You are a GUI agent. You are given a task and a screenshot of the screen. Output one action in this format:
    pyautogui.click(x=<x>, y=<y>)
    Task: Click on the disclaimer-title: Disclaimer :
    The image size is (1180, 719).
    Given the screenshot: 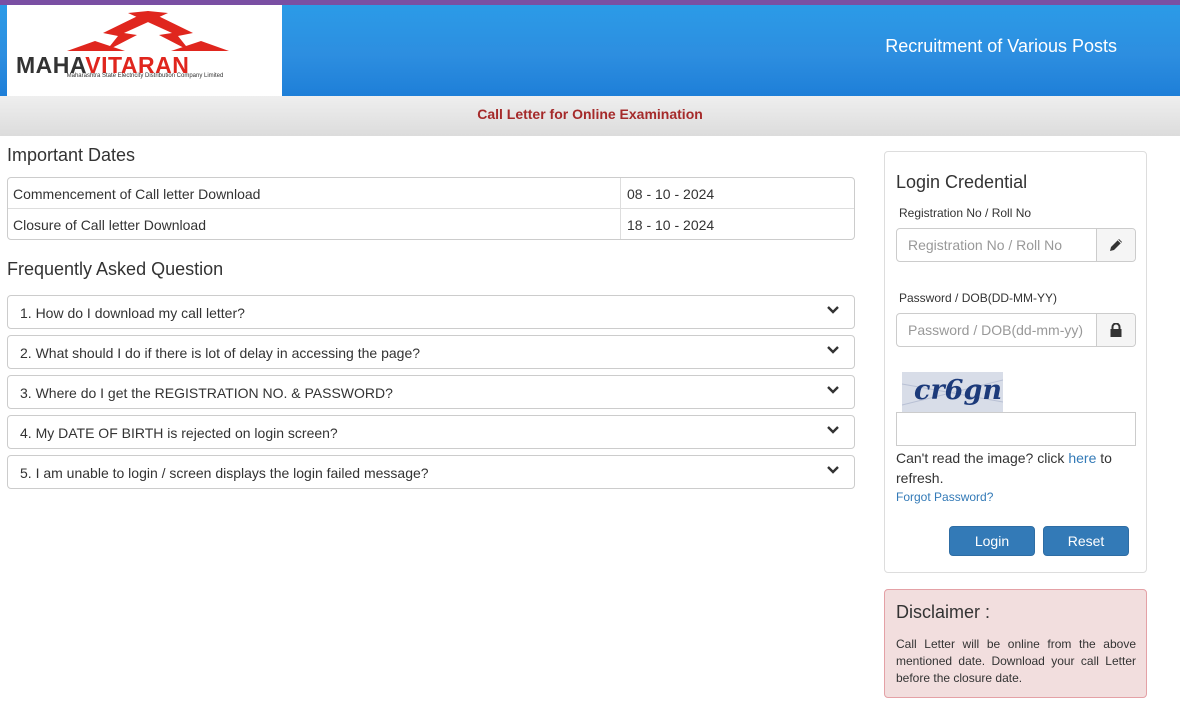 What is the action you would take?
    pyautogui.click(x=943, y=612)
    